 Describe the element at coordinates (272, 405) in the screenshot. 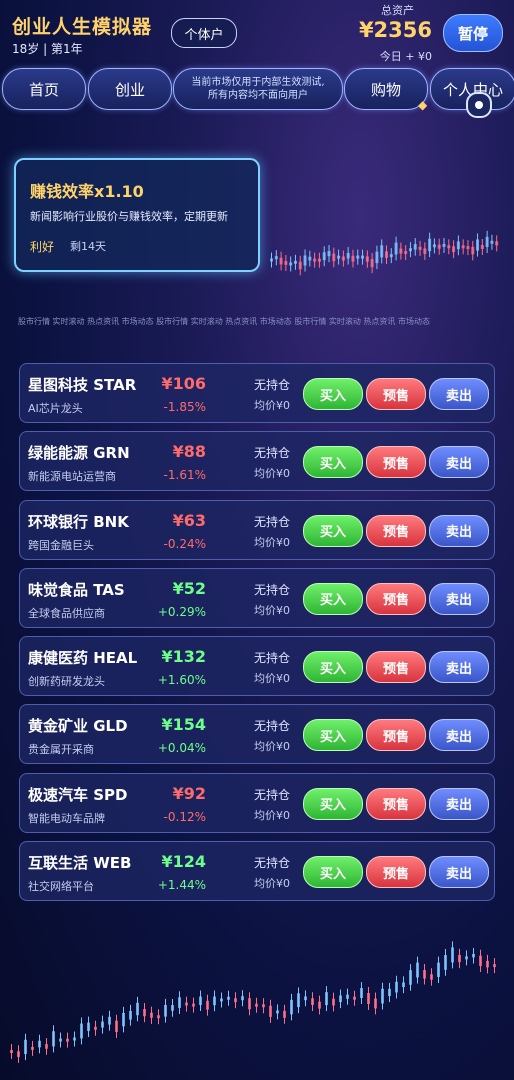

I see `average-price: 均价¥0` at that location.